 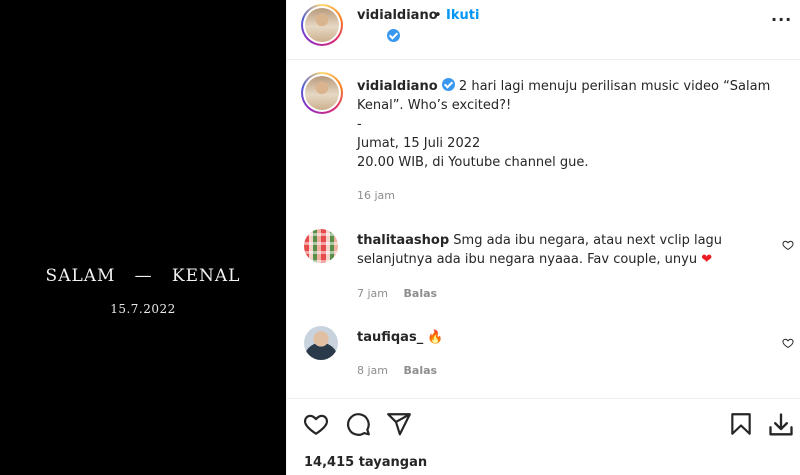 What do you see at coordinates (781, 19) in the screenshot?
I see `more-options-button: ···` at bounding box center [781, 19].